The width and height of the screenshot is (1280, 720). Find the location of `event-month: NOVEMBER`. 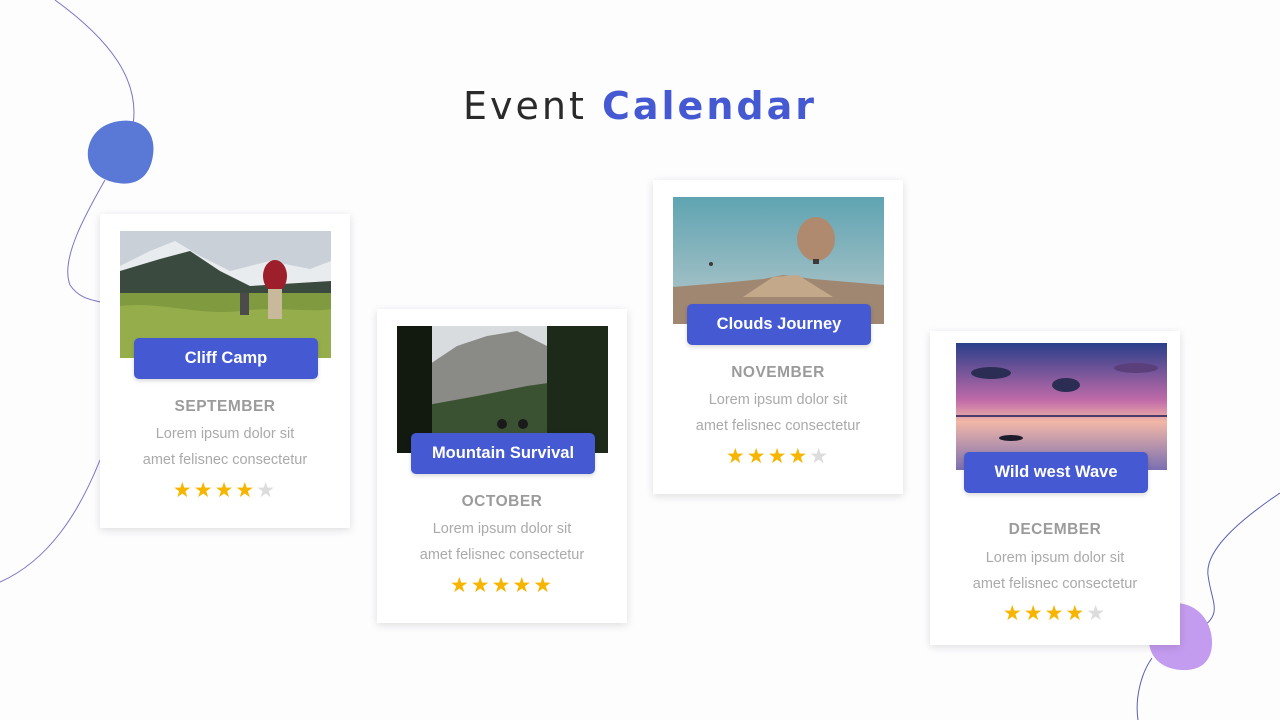

event-month: NOVEMBER is located at coordinates (778, 372).